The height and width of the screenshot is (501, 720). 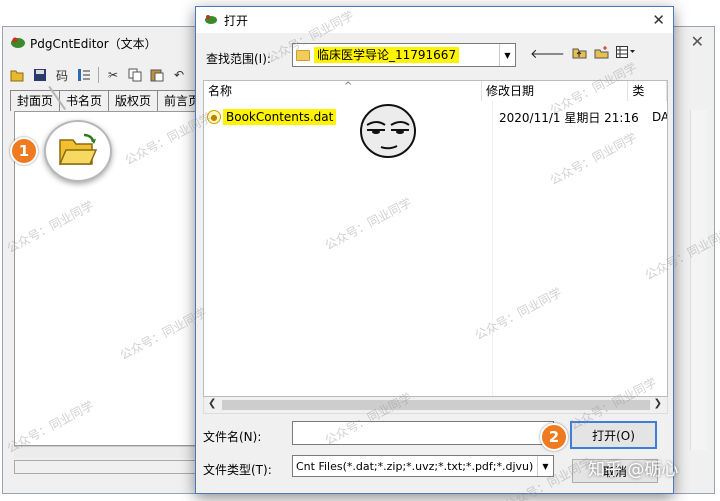 I want to click on code-icon: 码, so click(x=62, y=75).